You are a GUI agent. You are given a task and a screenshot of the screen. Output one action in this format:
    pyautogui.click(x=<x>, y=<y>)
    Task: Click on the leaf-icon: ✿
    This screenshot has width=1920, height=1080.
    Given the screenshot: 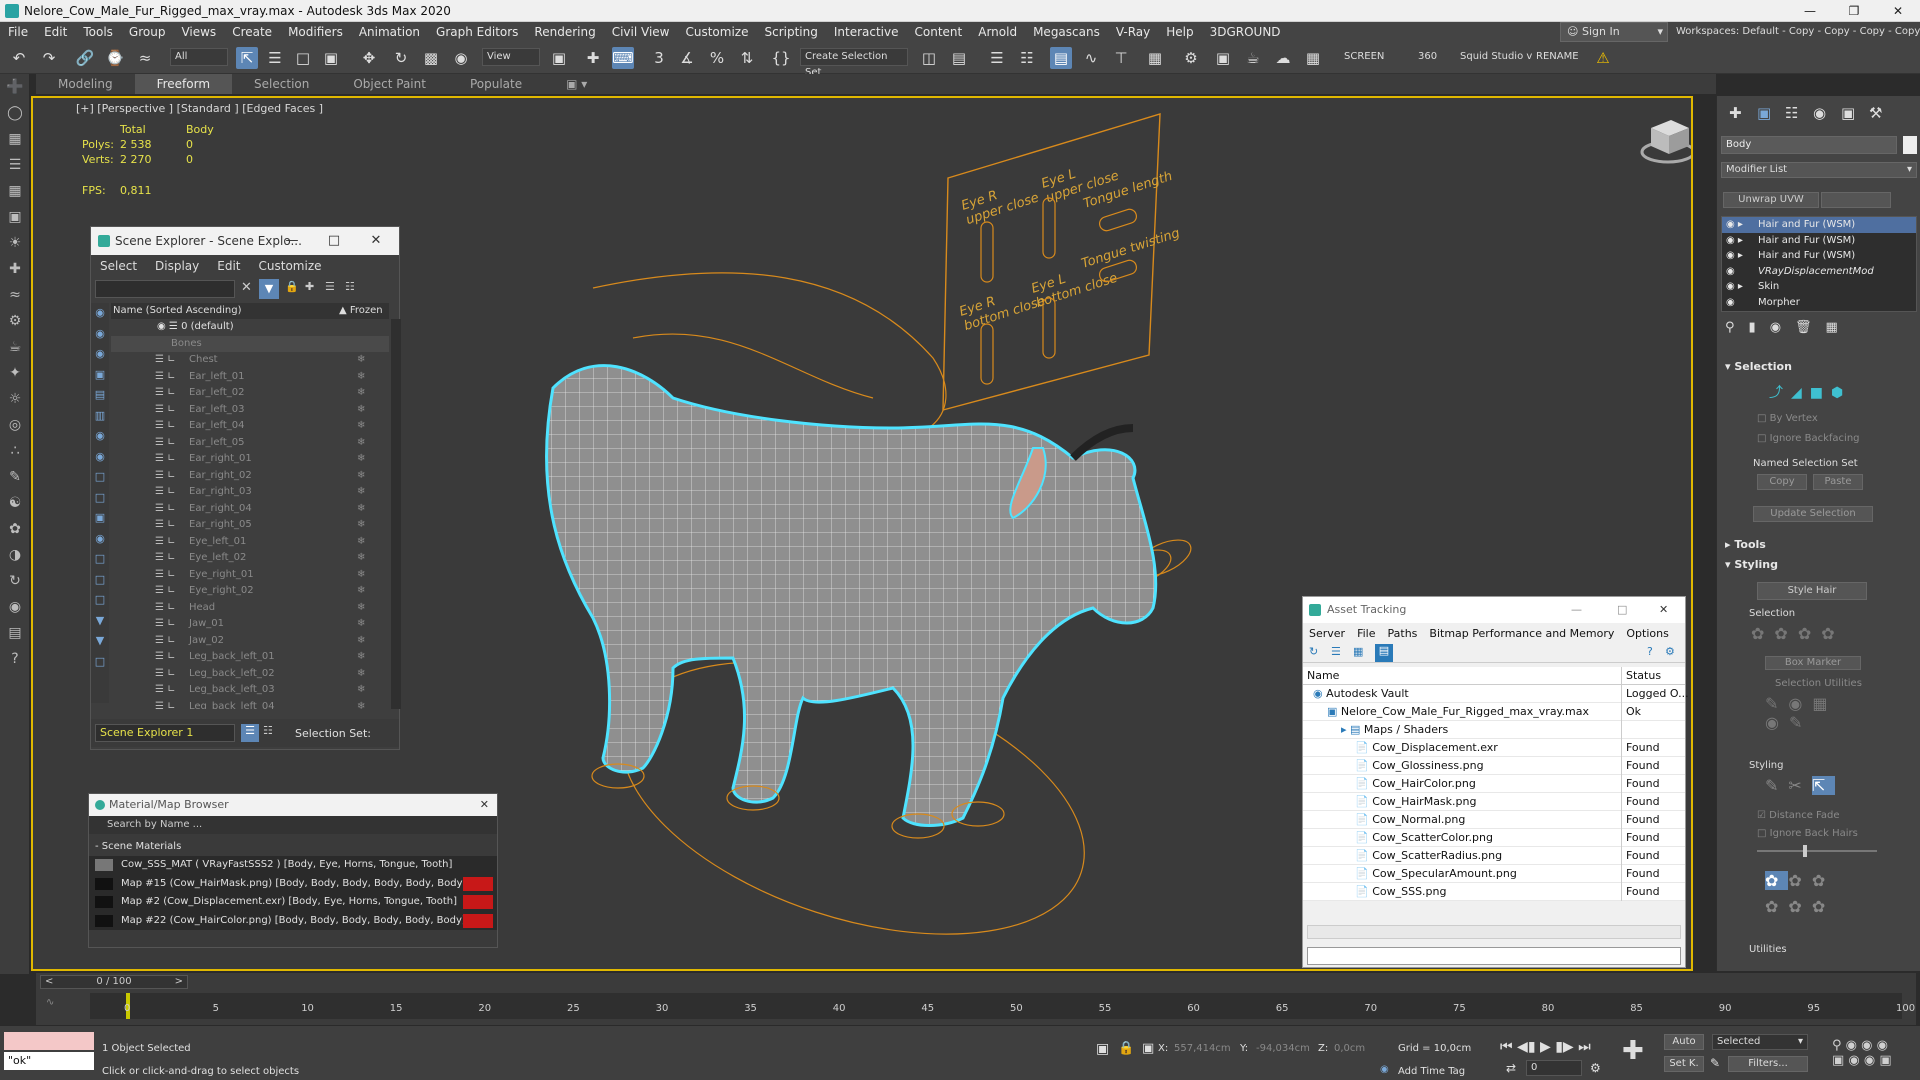 What is the action you would take?
    pyautogui.click(x=15, y=529)
    